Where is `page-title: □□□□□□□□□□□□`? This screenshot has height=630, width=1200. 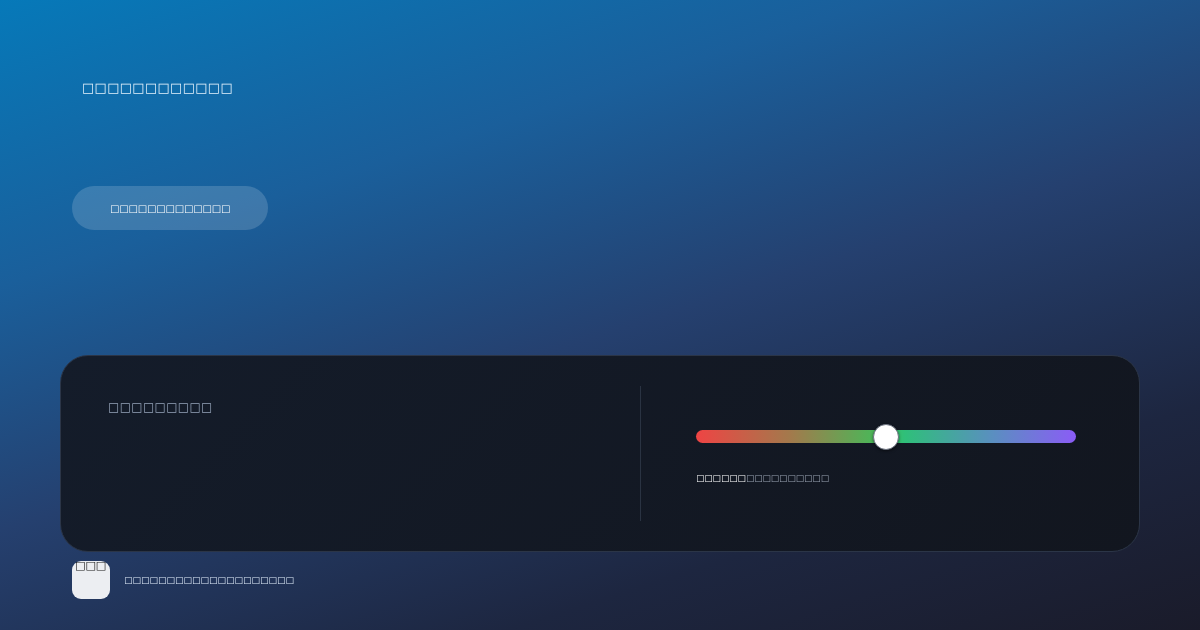
page-title: □□□□□□□□□□□□ is located at coordinates (157, 88).